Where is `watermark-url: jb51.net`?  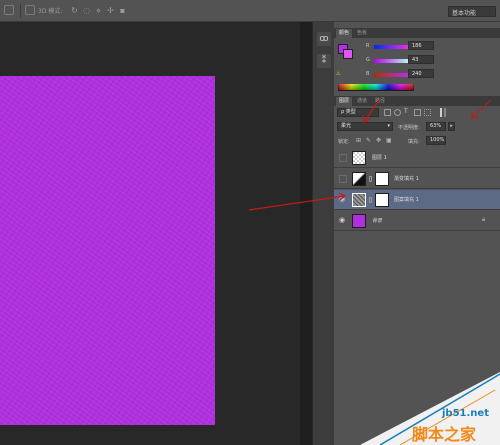 watermark-url: jb51.net is located at coordinates (465, 413).